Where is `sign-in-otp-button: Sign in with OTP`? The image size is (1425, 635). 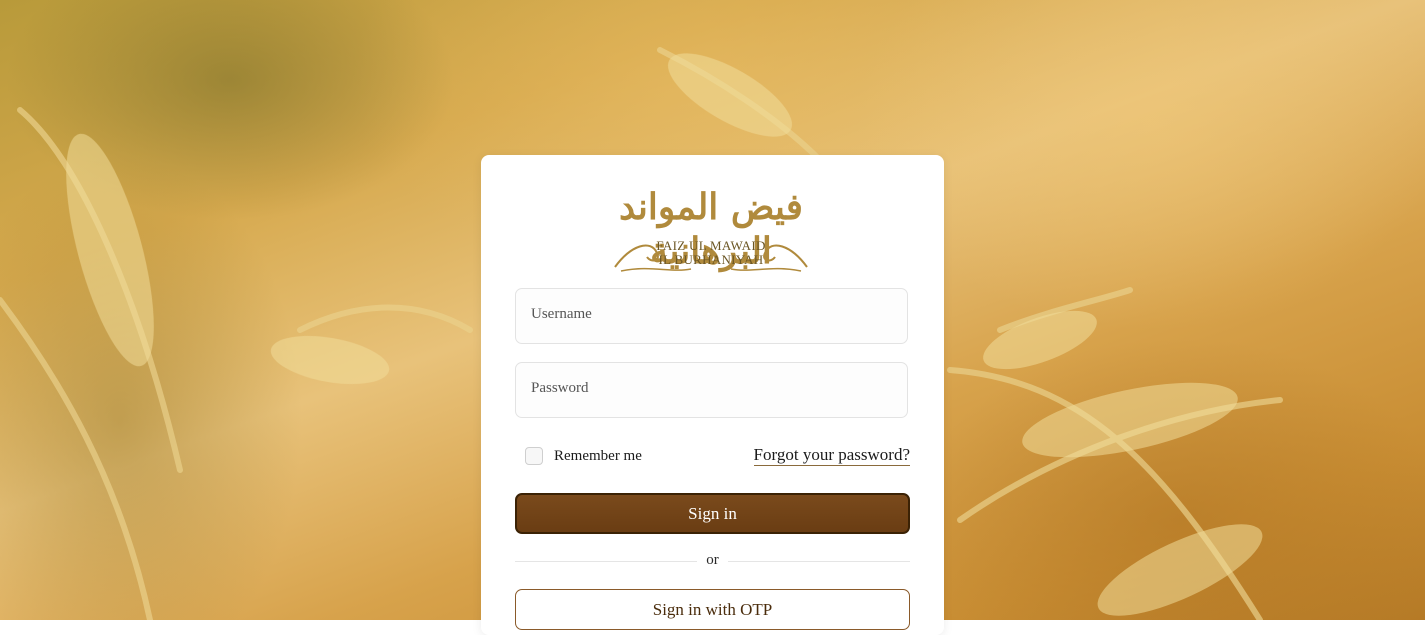 sign-in-otp-button: Sign in with OTP is located at coordinates (712, 609).